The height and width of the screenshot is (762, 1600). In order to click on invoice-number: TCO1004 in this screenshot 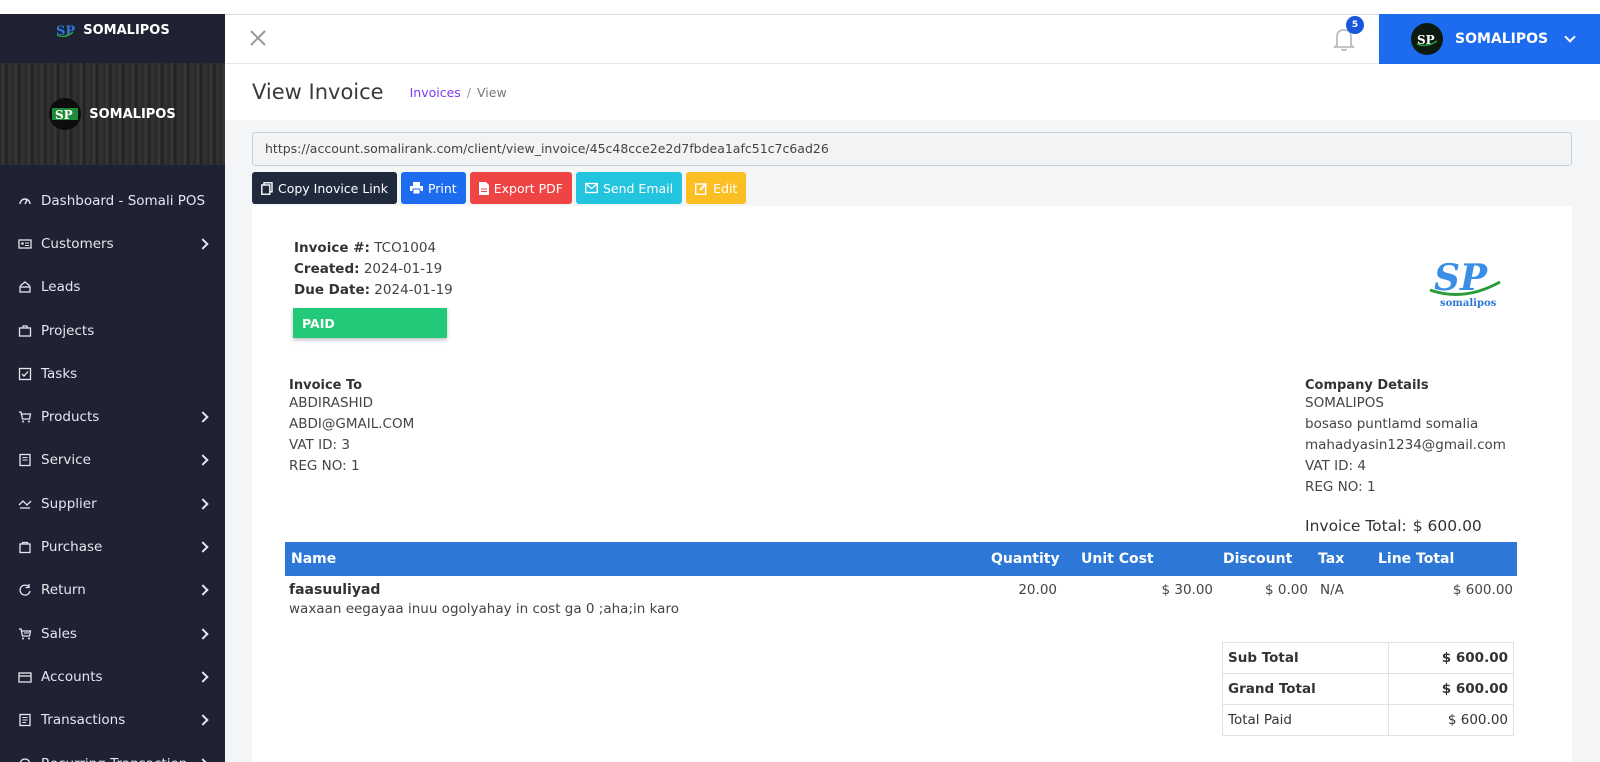, I will do `click(405, 248)`.